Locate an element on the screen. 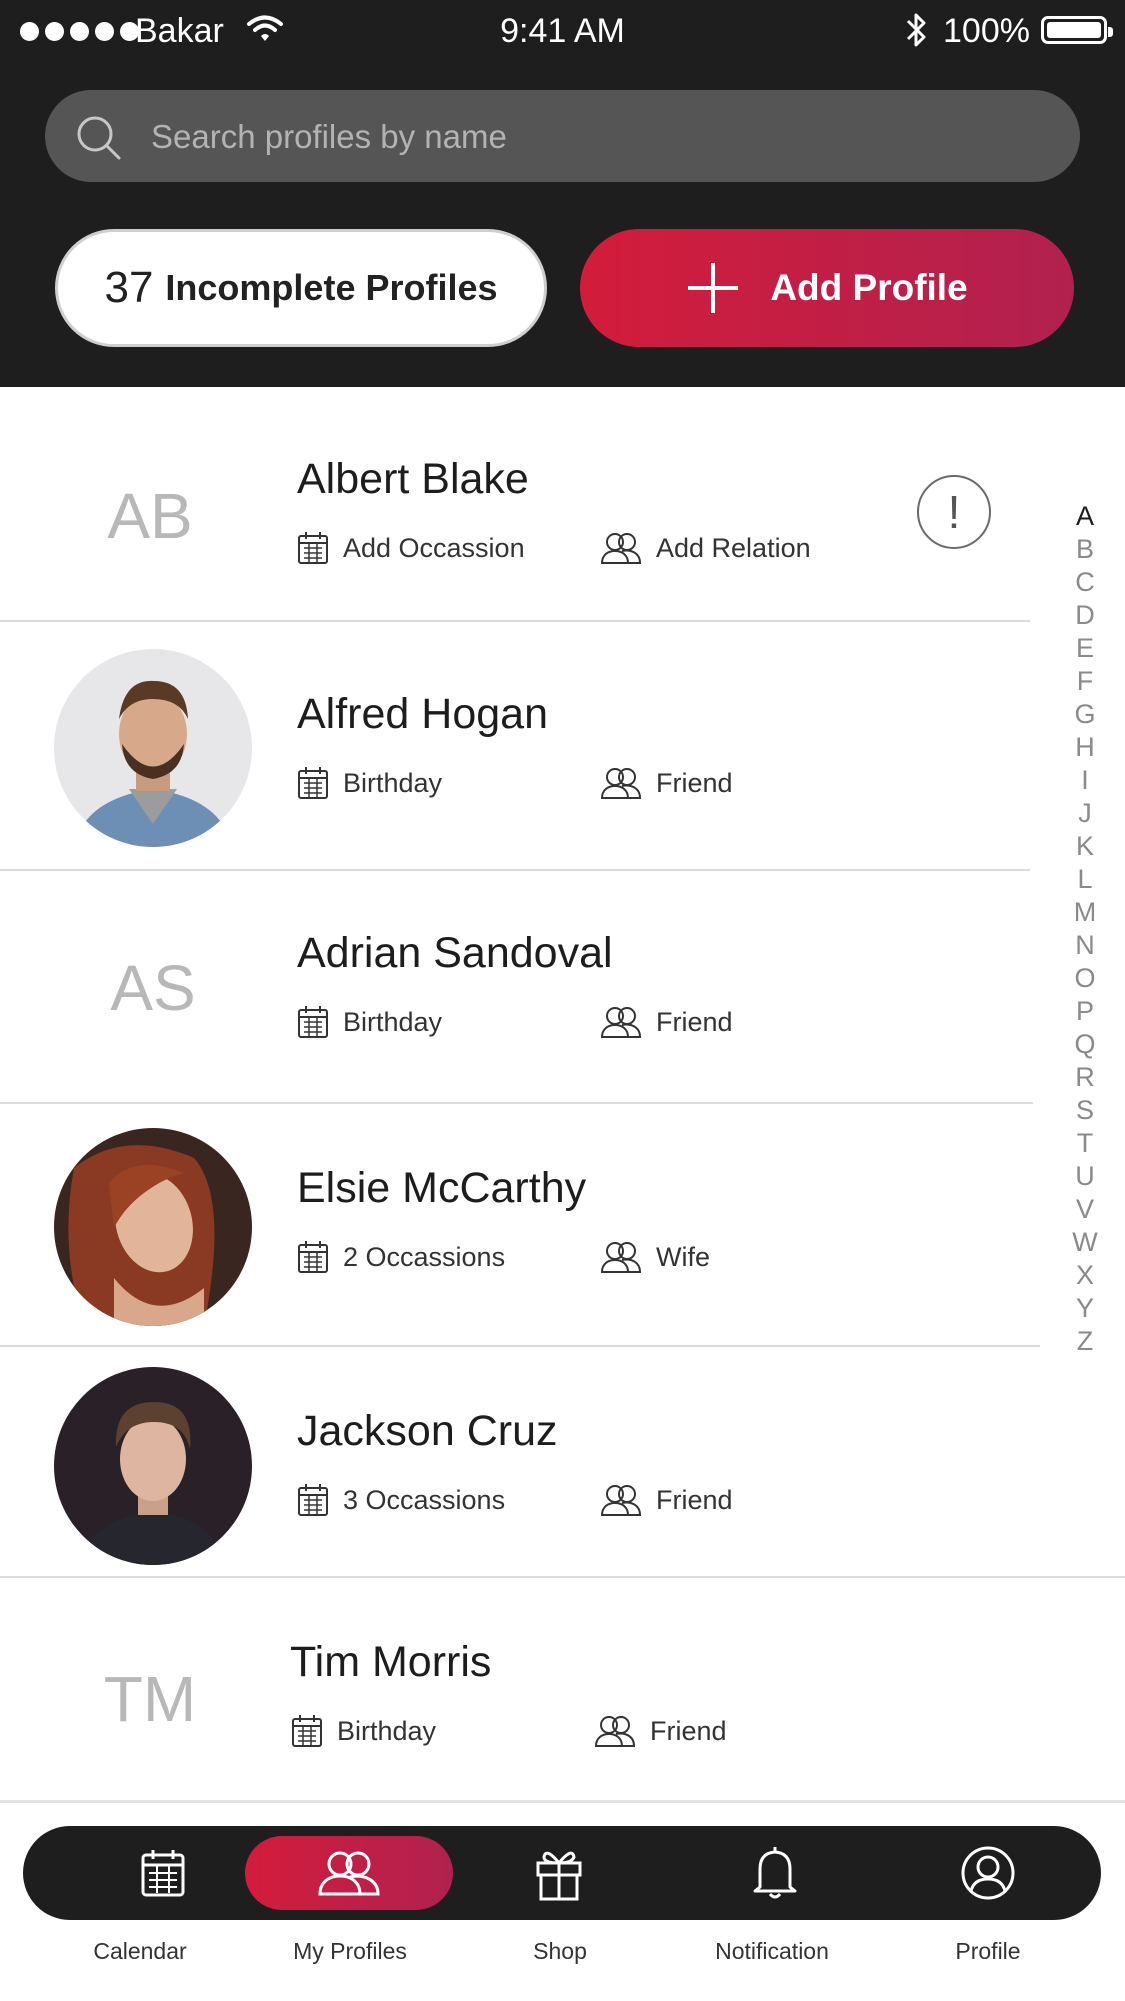 Image resolution: width=1125 pixels, height=2001 pixels. alphabet-letter: B is located at coordinates (1085, 549).